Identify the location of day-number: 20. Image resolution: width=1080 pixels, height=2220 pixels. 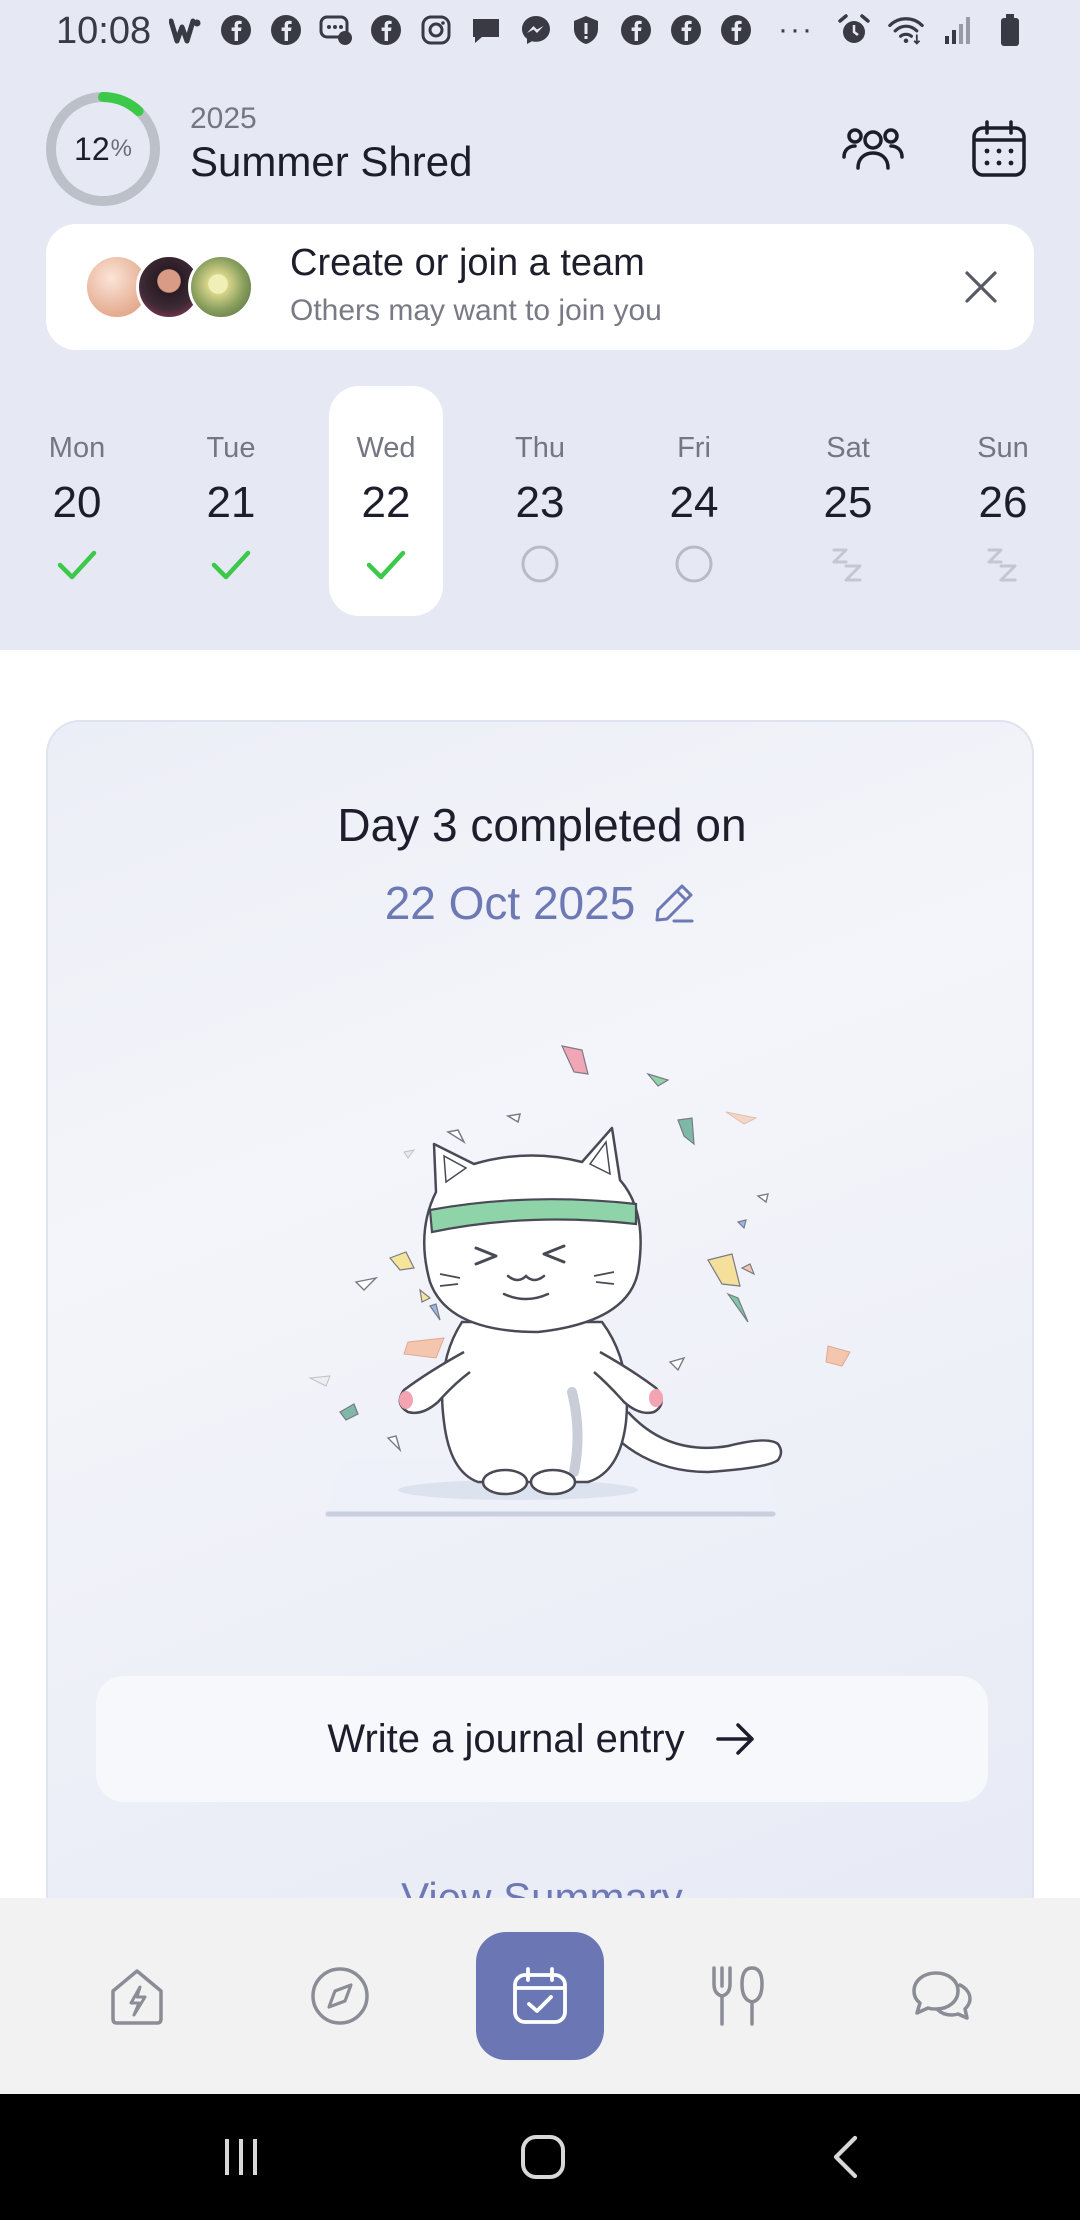
(77, 502).